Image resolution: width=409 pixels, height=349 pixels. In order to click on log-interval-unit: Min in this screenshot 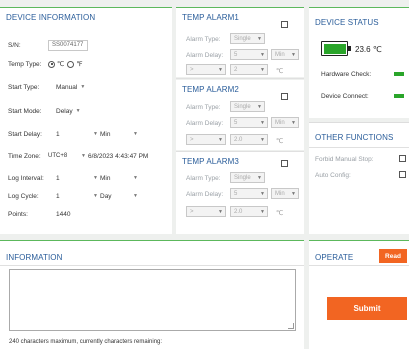, I will do `click(105, 178)`.